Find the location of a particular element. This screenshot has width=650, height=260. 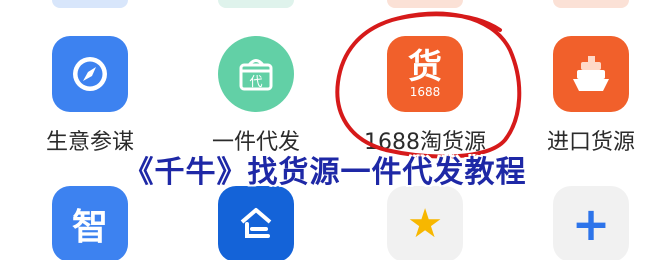

app-favorites: ★ is located at coordinates (425, 223).